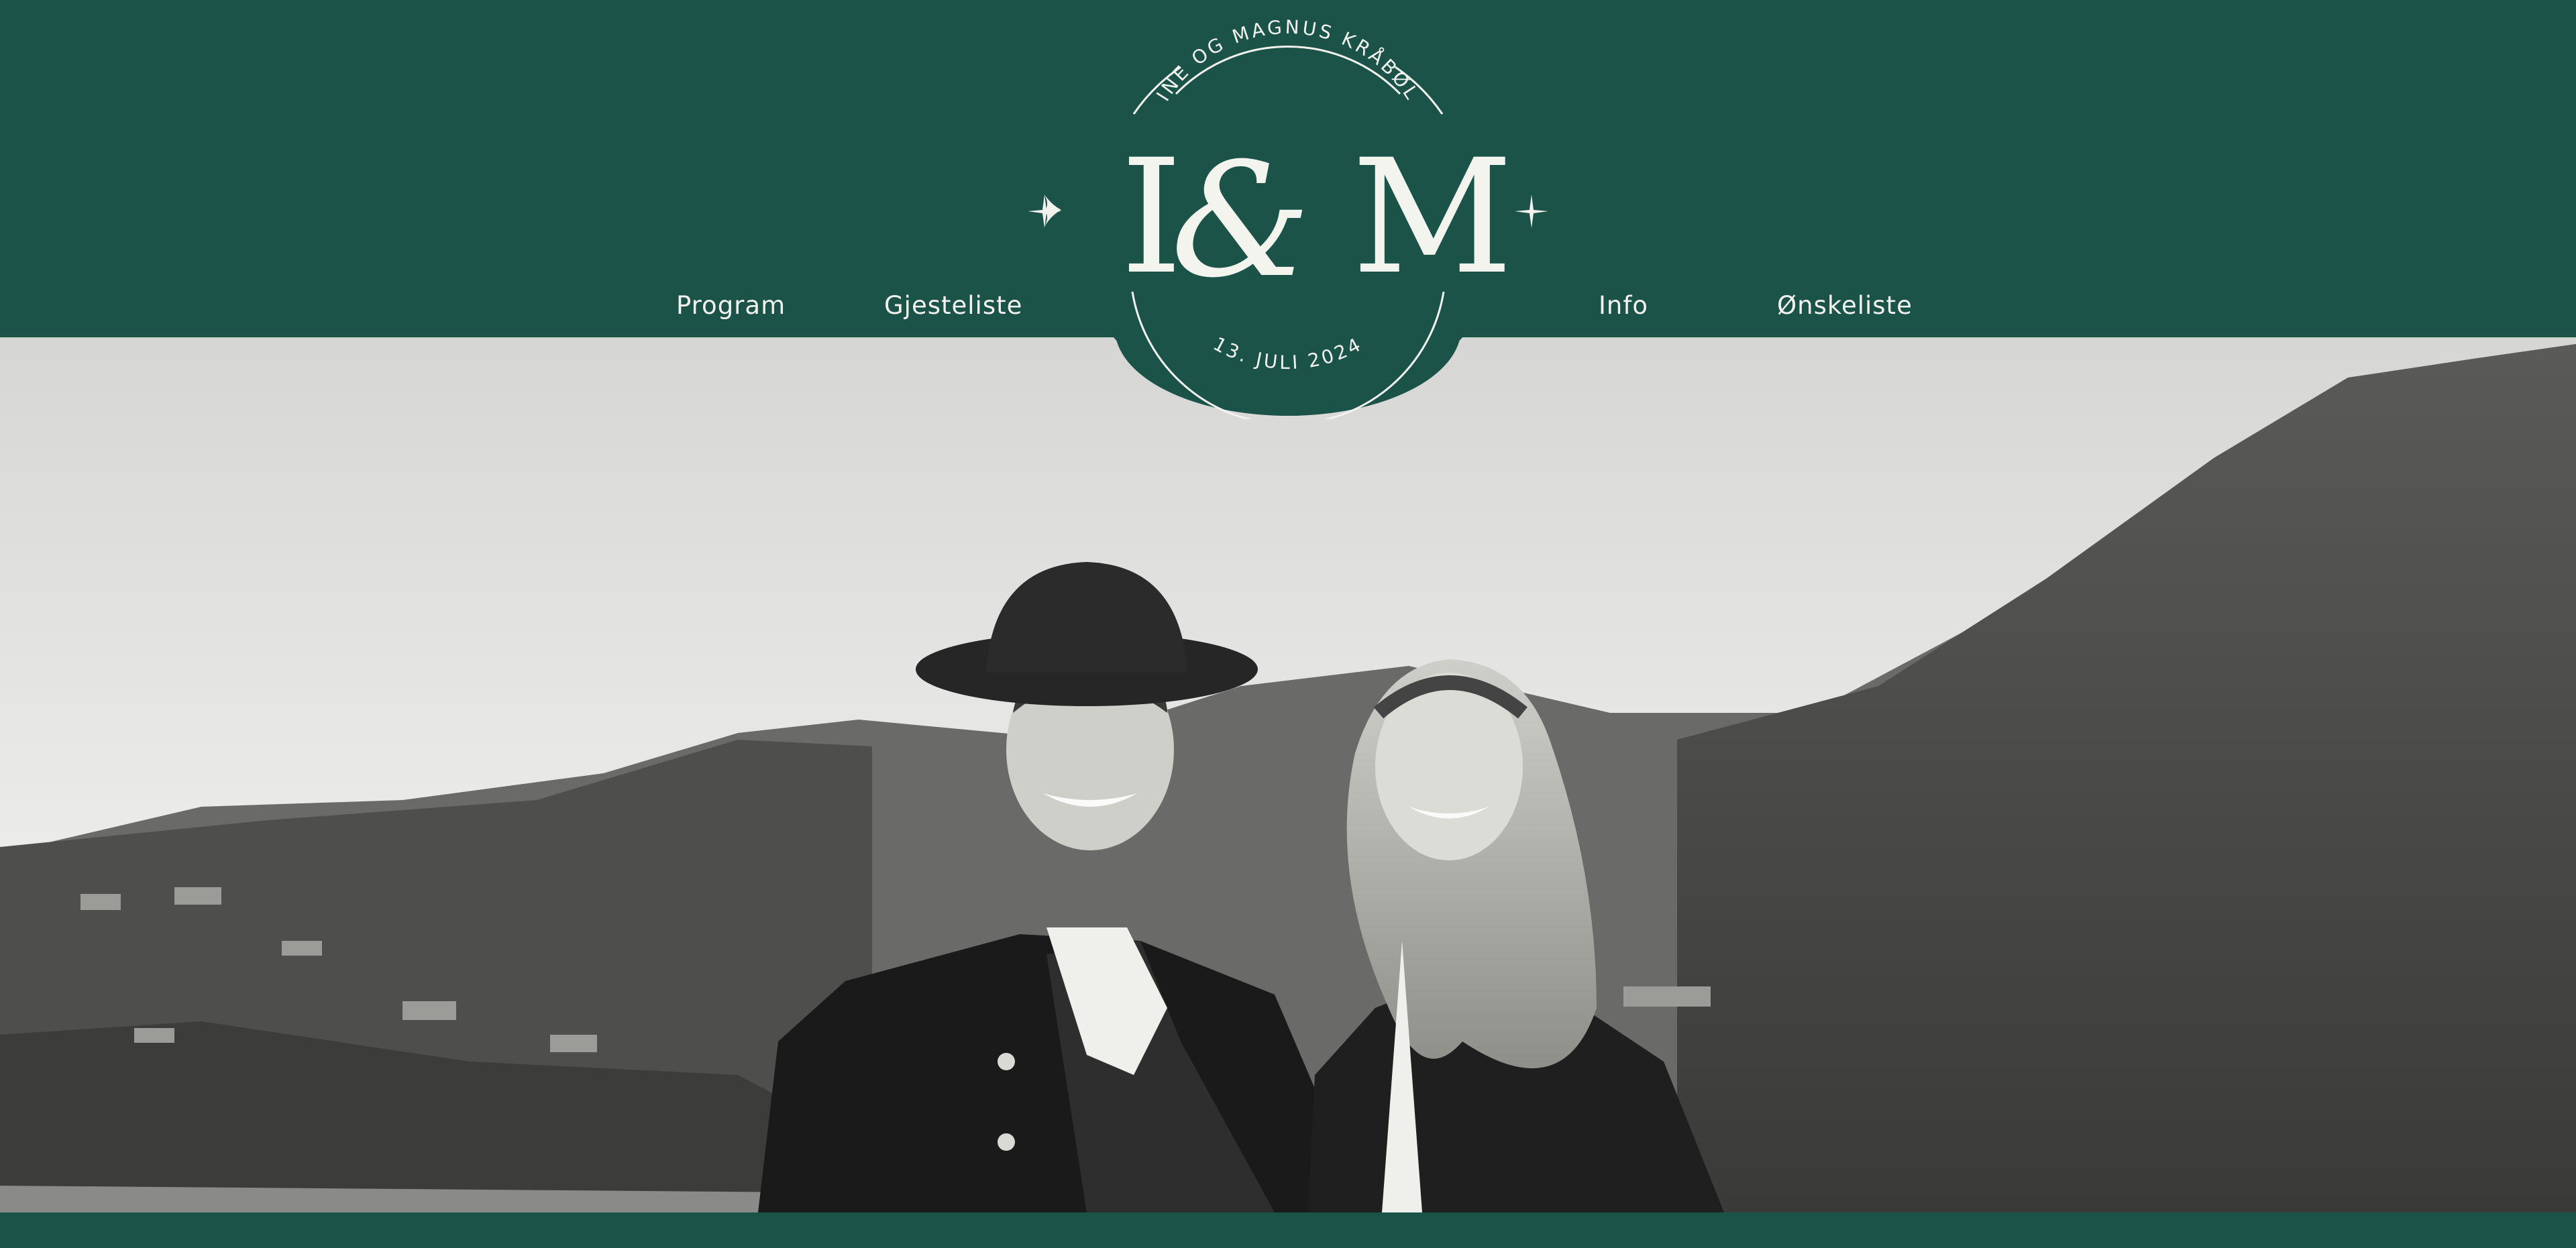 This screenshot has width=2576, height=1248. I want to click on nav-link-onskeliste: Ønskeliste, so click(1845, 306).